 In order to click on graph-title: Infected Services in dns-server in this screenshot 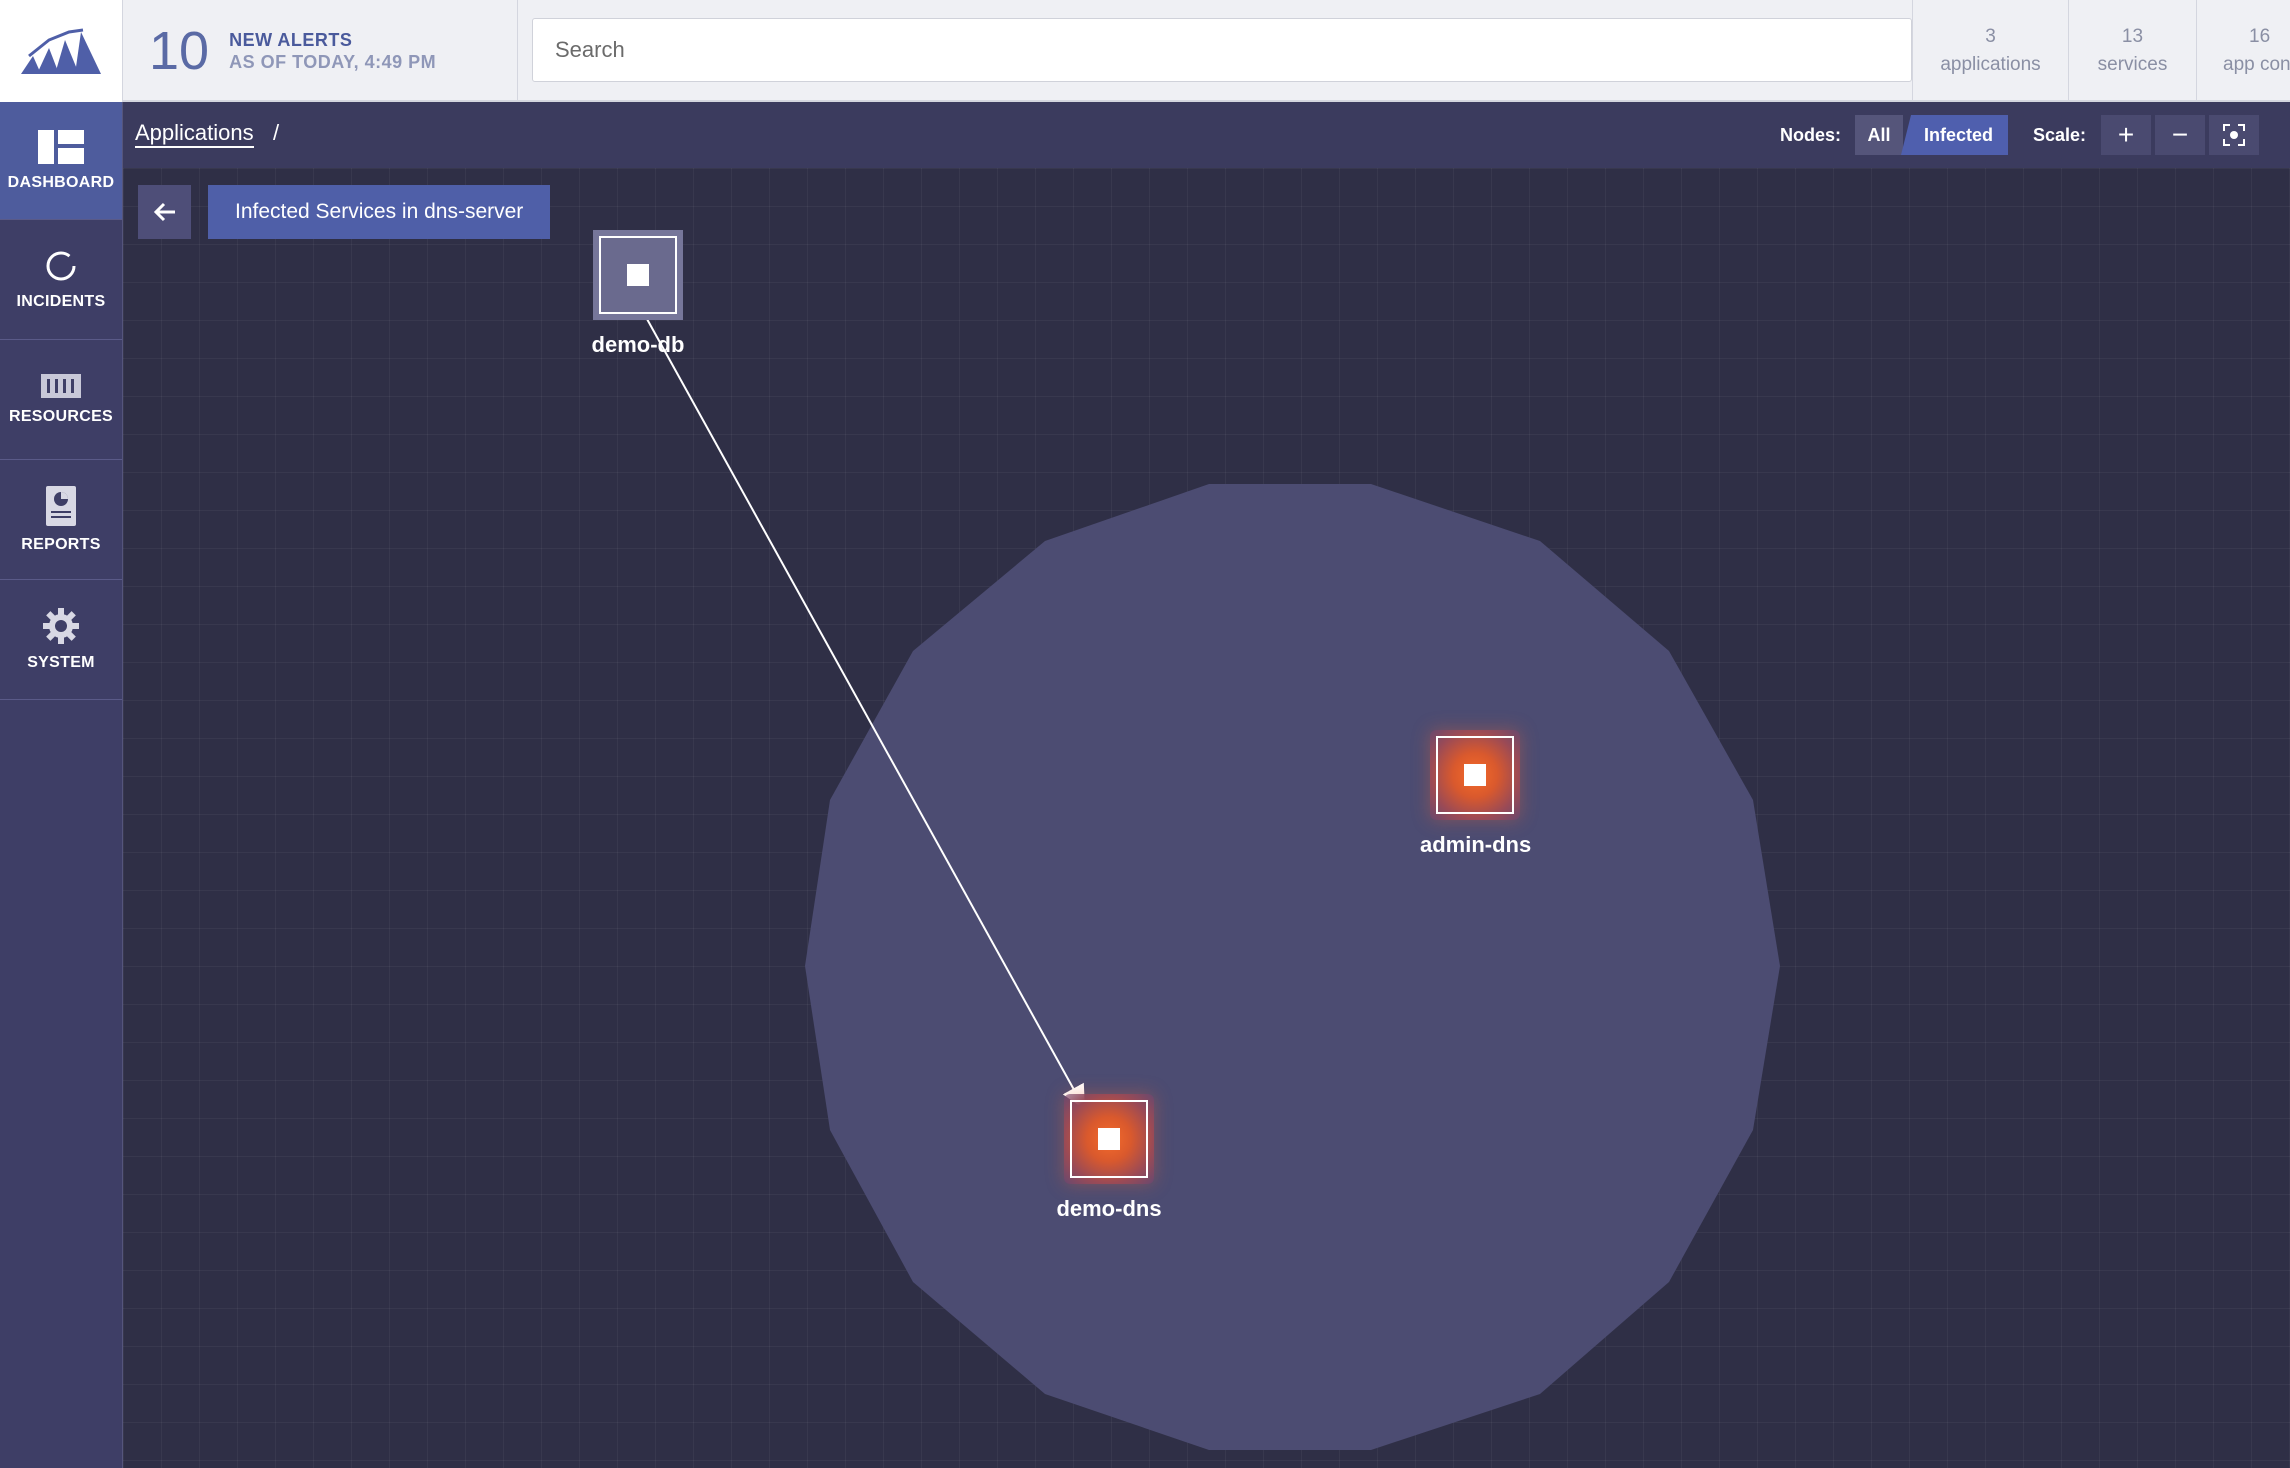, I will do `click(379, 212)`.